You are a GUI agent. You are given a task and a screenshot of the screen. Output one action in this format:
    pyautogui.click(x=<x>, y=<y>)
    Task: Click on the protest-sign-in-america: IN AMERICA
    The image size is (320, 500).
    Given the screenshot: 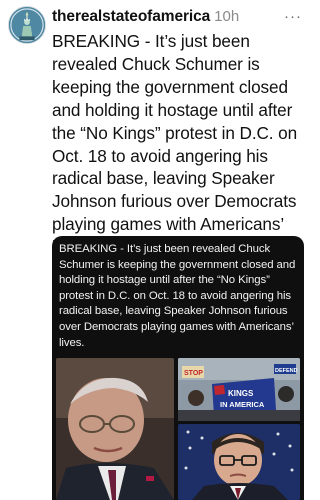 What is the action you would take?
    pyautogui.click(x=242, y=404)
    